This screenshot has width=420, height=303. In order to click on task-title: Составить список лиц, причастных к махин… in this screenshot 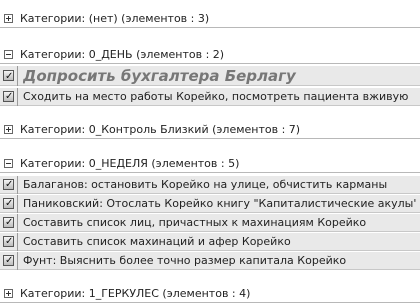, I will do `click(195, 222)`.